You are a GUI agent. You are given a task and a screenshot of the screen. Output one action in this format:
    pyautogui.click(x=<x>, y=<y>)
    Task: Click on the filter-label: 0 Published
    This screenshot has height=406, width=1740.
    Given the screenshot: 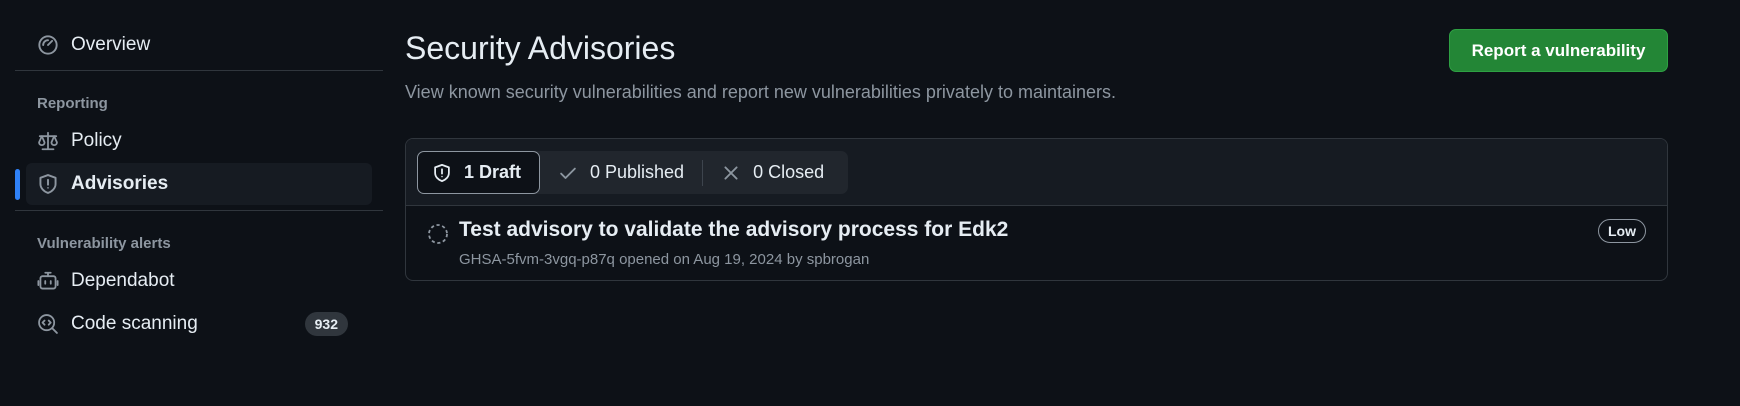 What is the action you would take?
    pyautogui.click(x=637, y=172)
    